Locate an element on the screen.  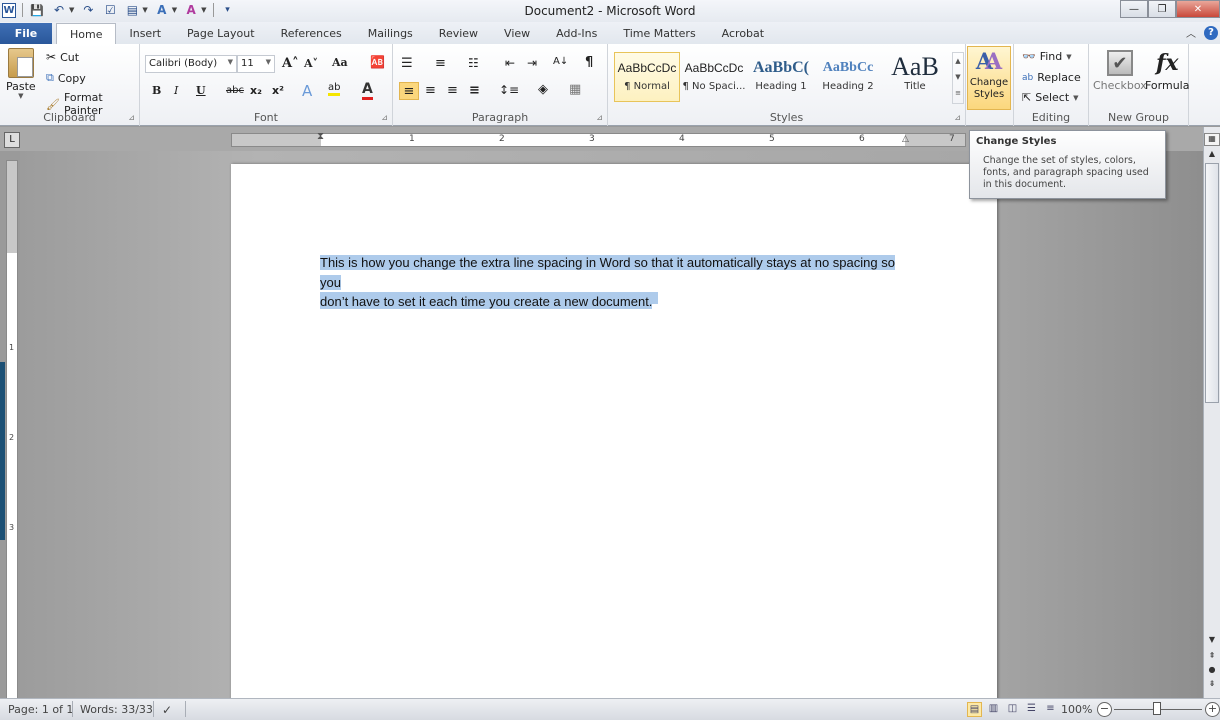
editing-group-label: Editing is located at coordinates (1051, 117).